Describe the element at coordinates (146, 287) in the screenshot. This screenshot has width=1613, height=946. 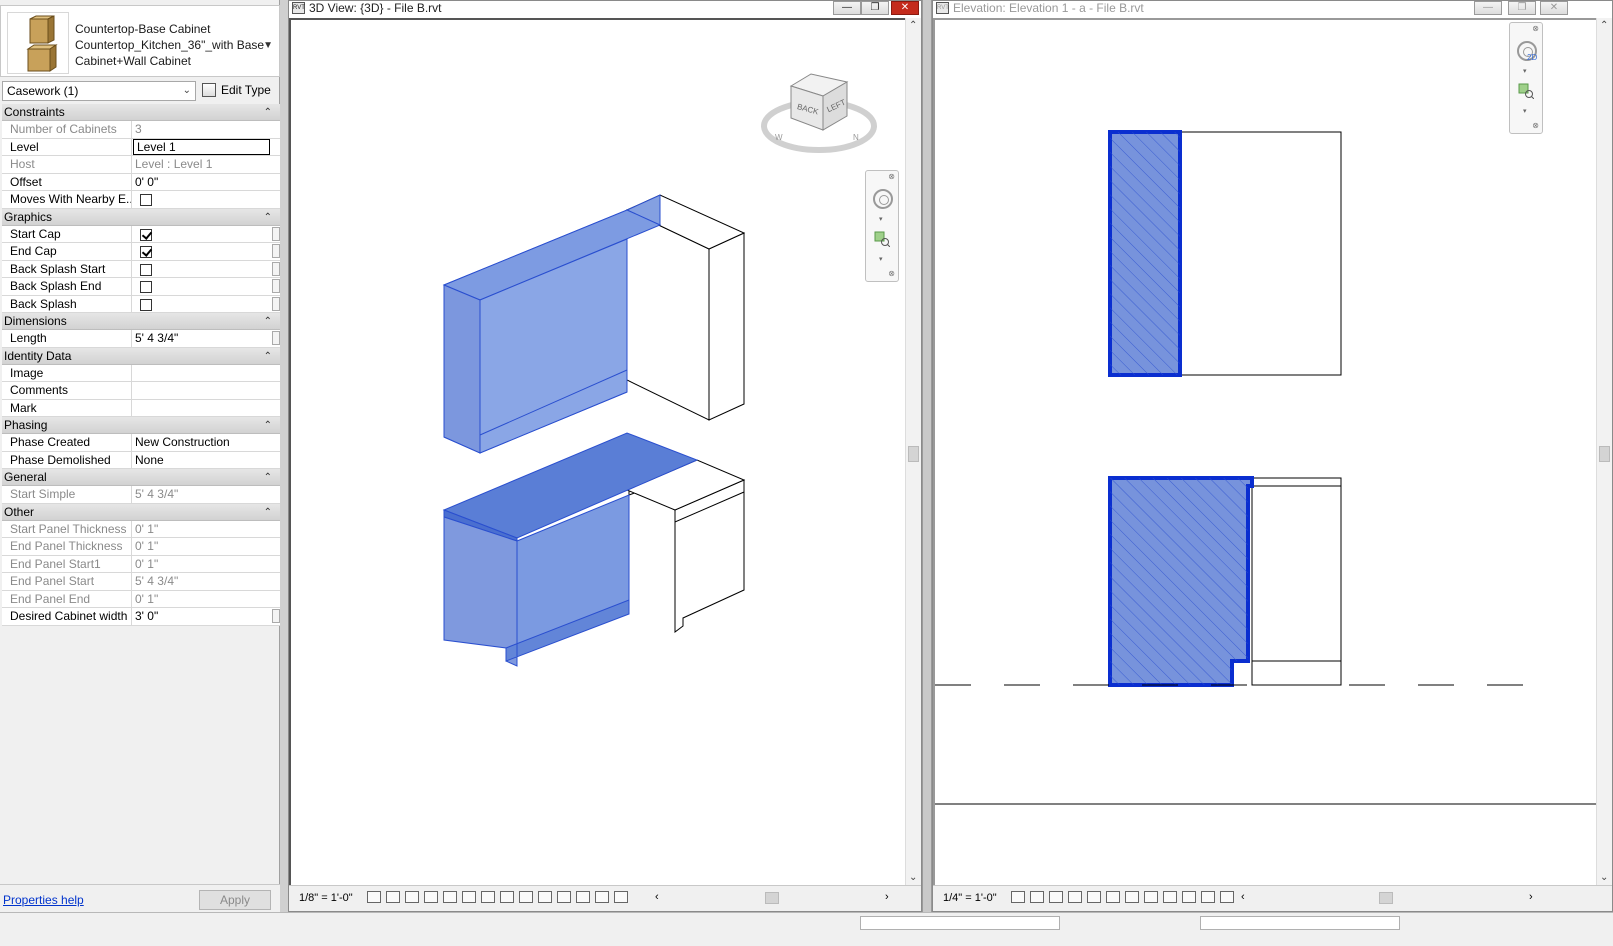
I see `back-splash-end-checkbox` at that location.